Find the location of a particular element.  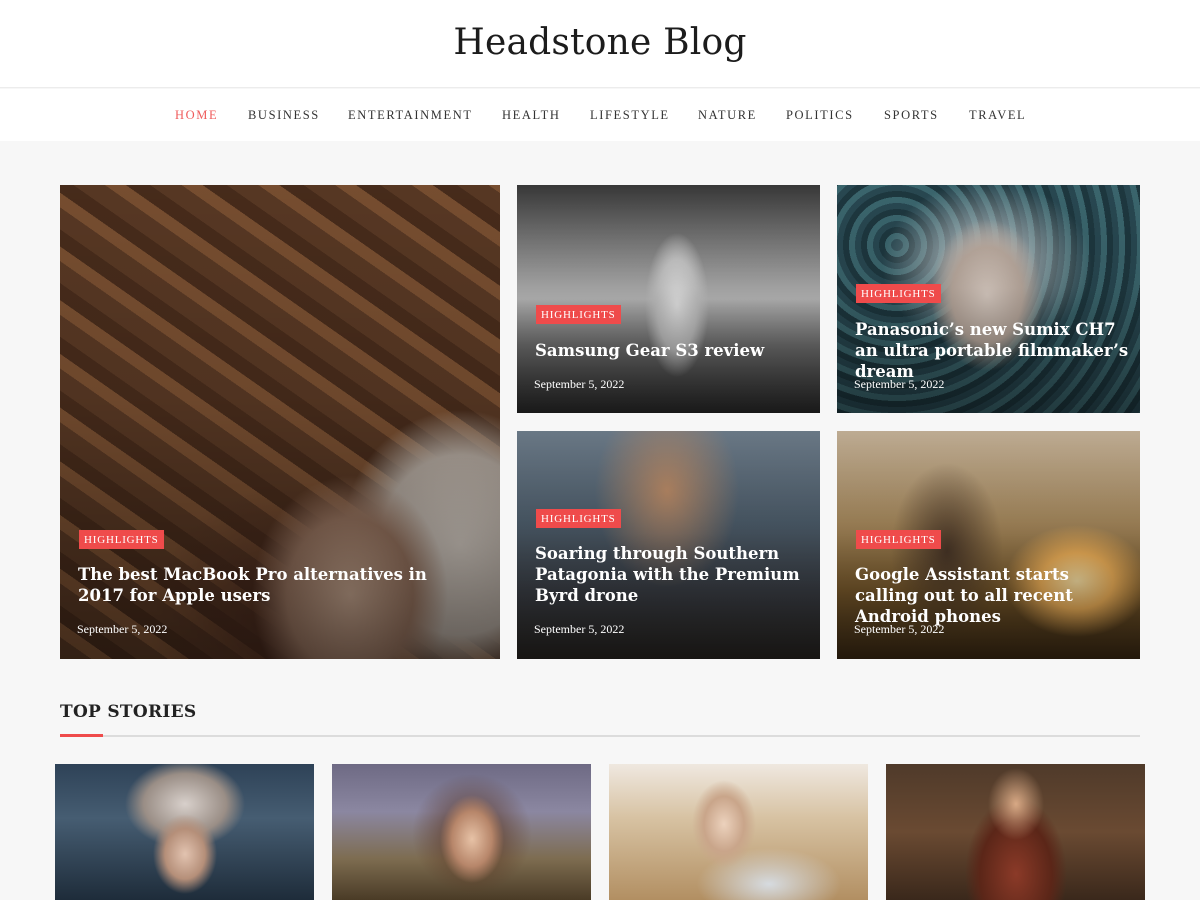

nav-item-lifestyle: LIFESTYLE is located at coordinates (630, 115).